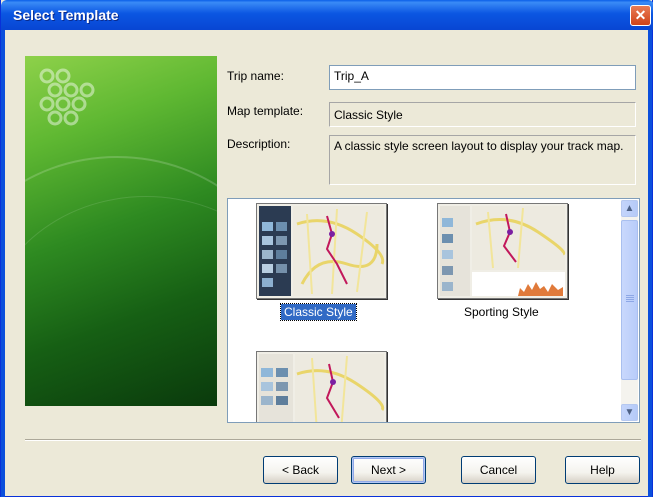 This screenshot has width=653, height=497. What do you see at coordinates (66, 15) in the screenshot?
I see `window-title: Select Template` at bounding box center [66, 15].